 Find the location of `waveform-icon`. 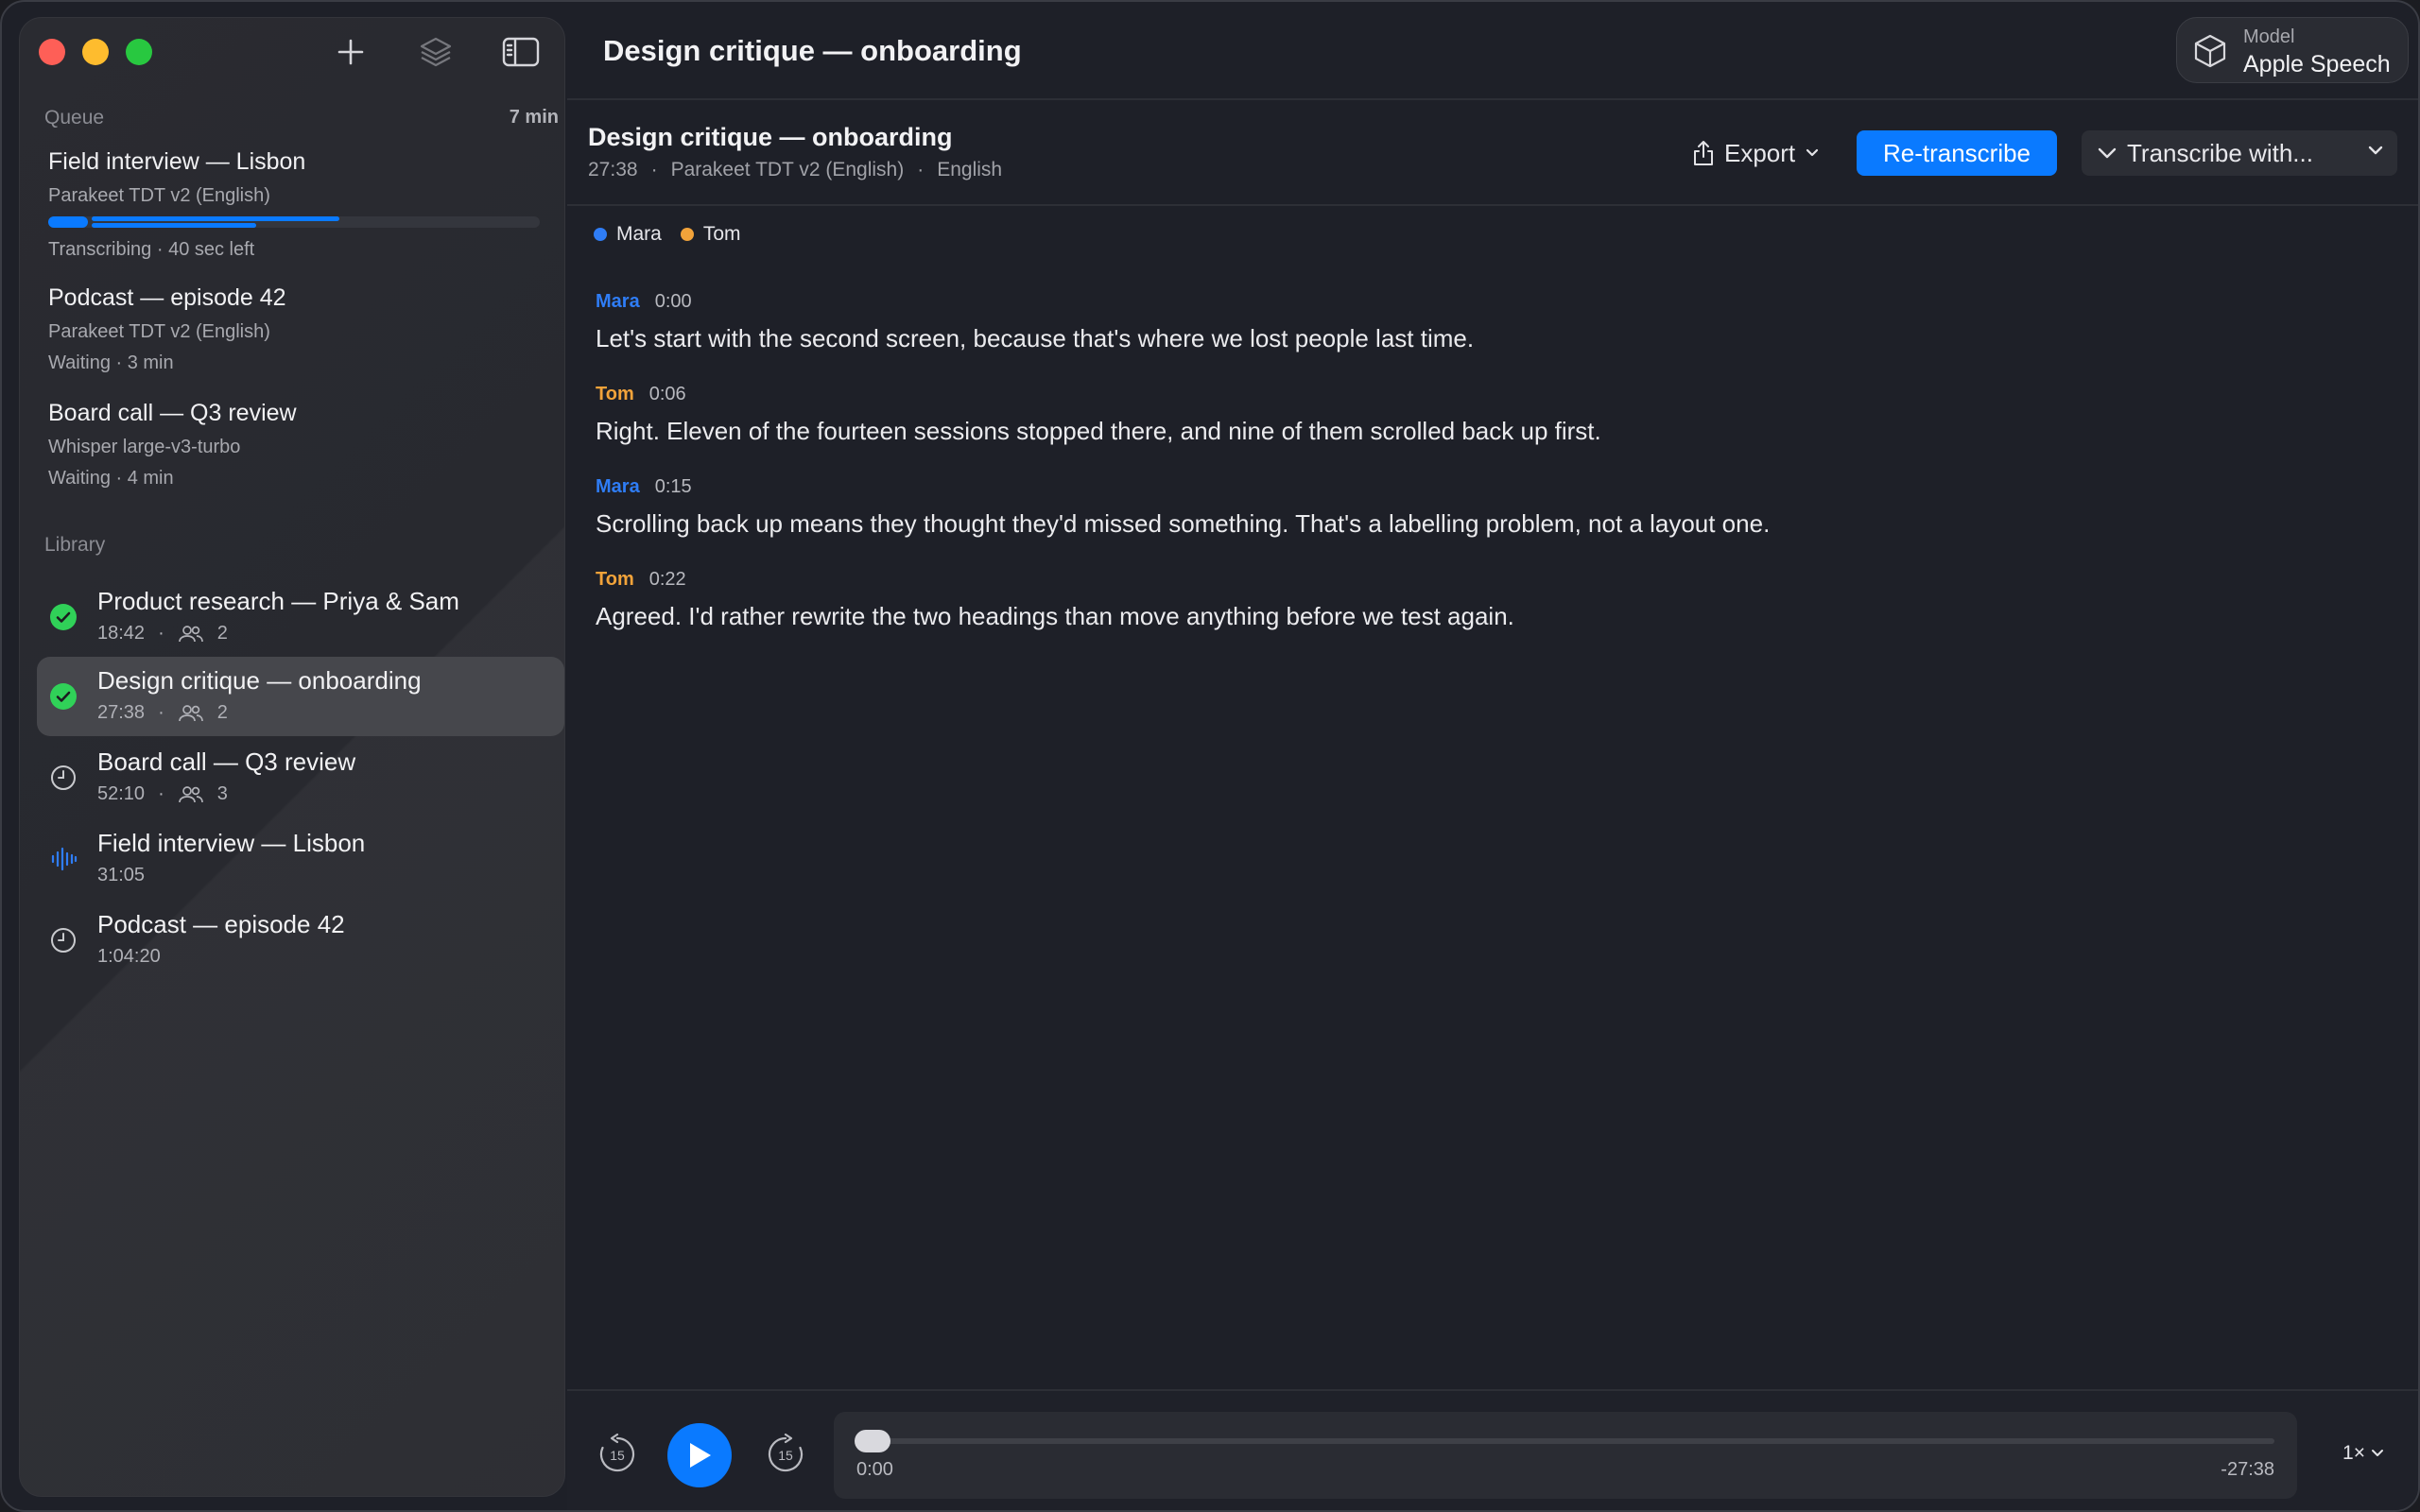

waveform-icon is located at coordinates (63, 859).